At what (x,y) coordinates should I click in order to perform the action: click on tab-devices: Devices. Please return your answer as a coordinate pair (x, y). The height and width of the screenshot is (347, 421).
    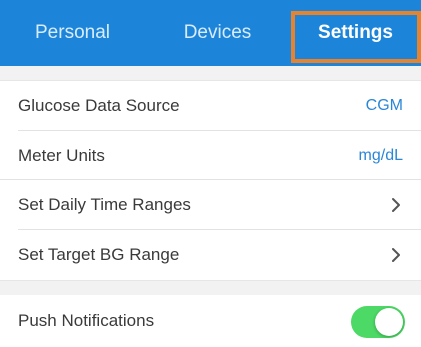
    Looking at the image, I should click on (217, 33).